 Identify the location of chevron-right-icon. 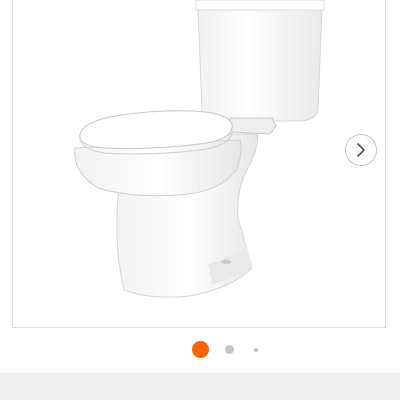
(361, 150).